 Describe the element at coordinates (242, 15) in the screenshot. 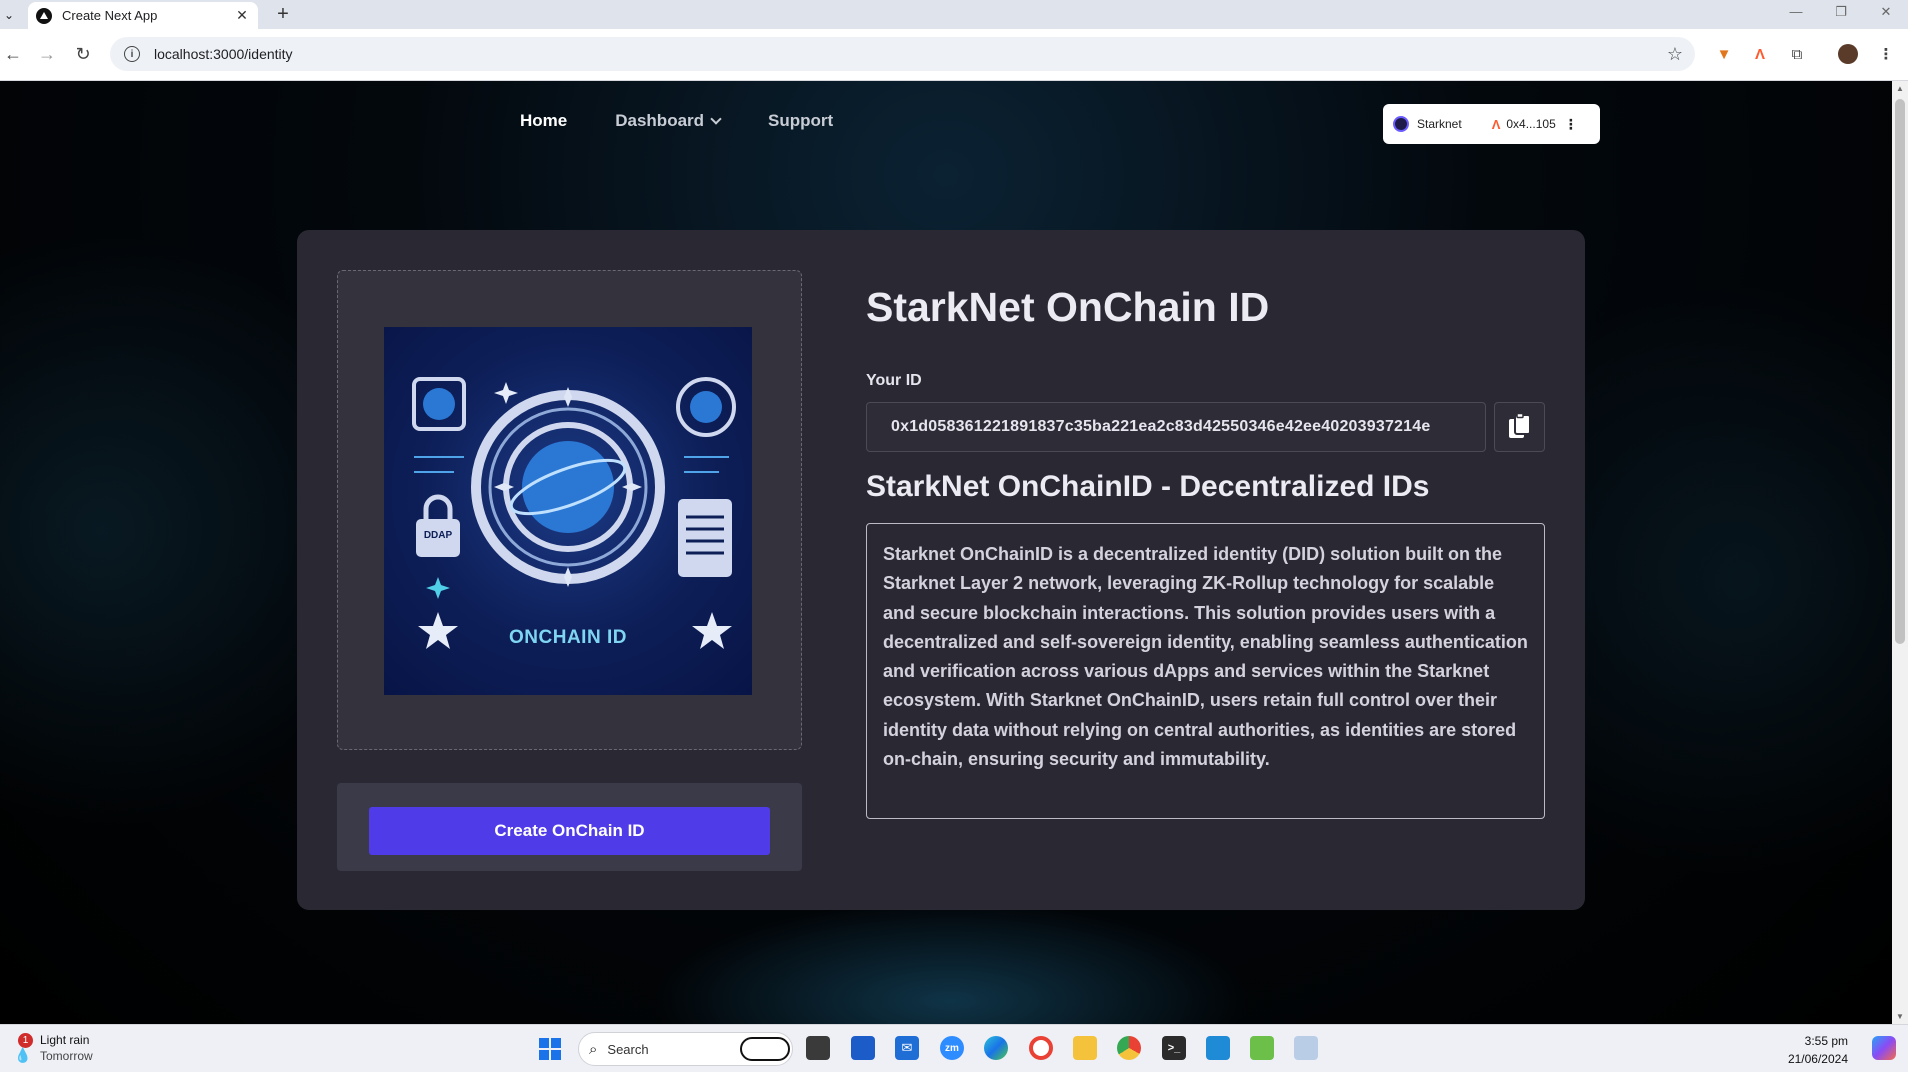

I see `tab-close-icon: ✕` at that location.